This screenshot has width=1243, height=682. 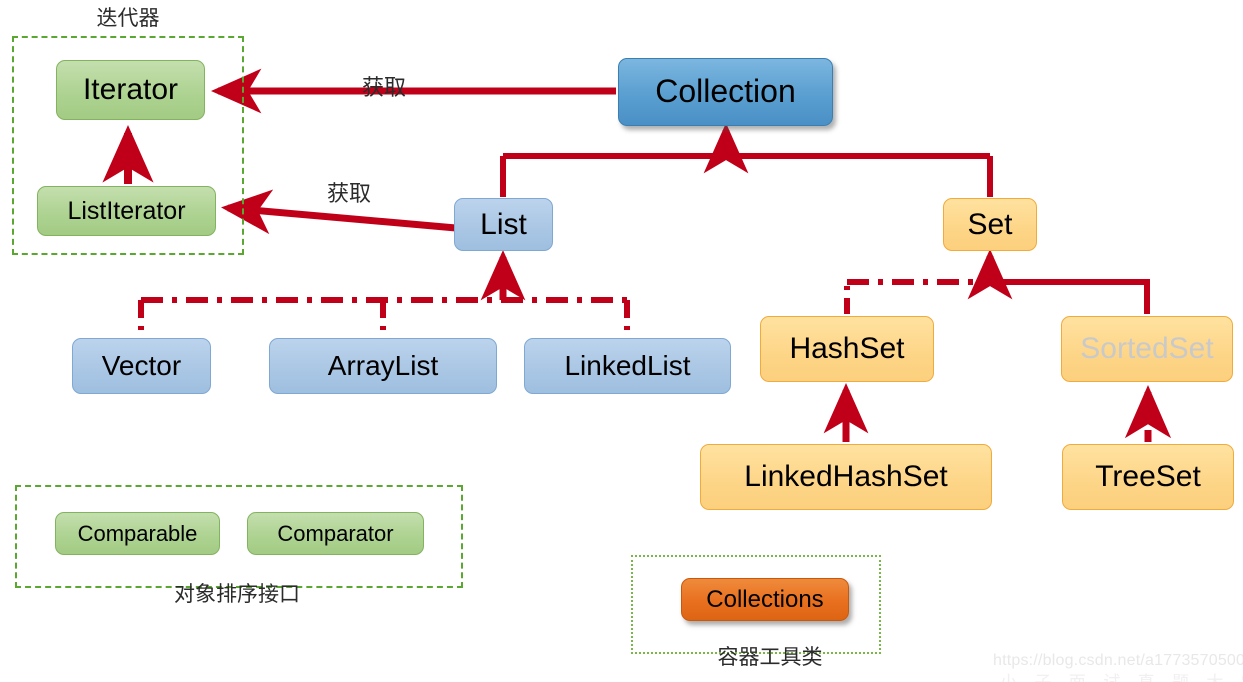 What do you see at coordinates (770, 657) in the screenshot?
I see `group-collections-utility-caption: 容器工具类` at bounding box center [770, 657].